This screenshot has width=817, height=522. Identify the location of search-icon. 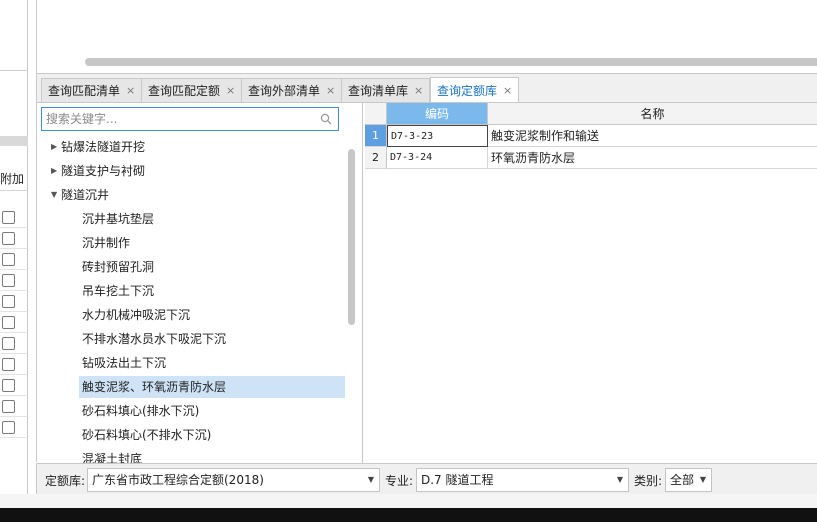
(326, 119).